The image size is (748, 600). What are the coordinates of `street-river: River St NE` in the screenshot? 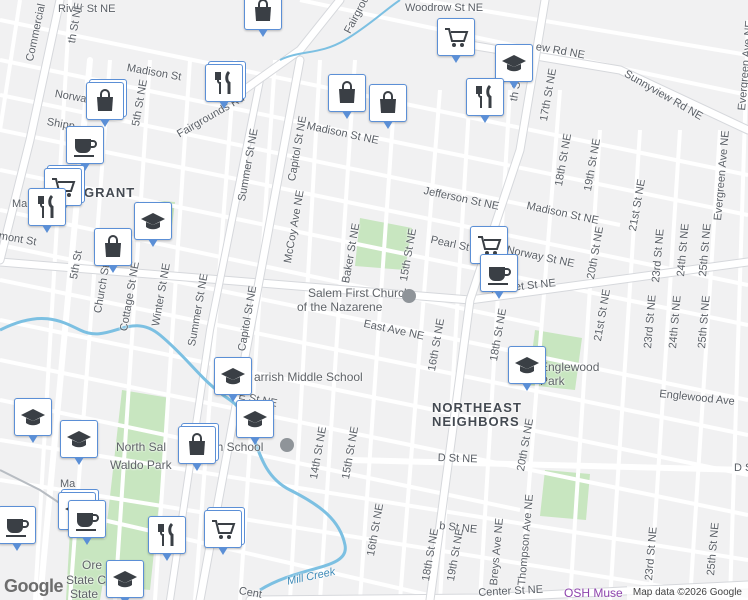 It's located at (87, 9).